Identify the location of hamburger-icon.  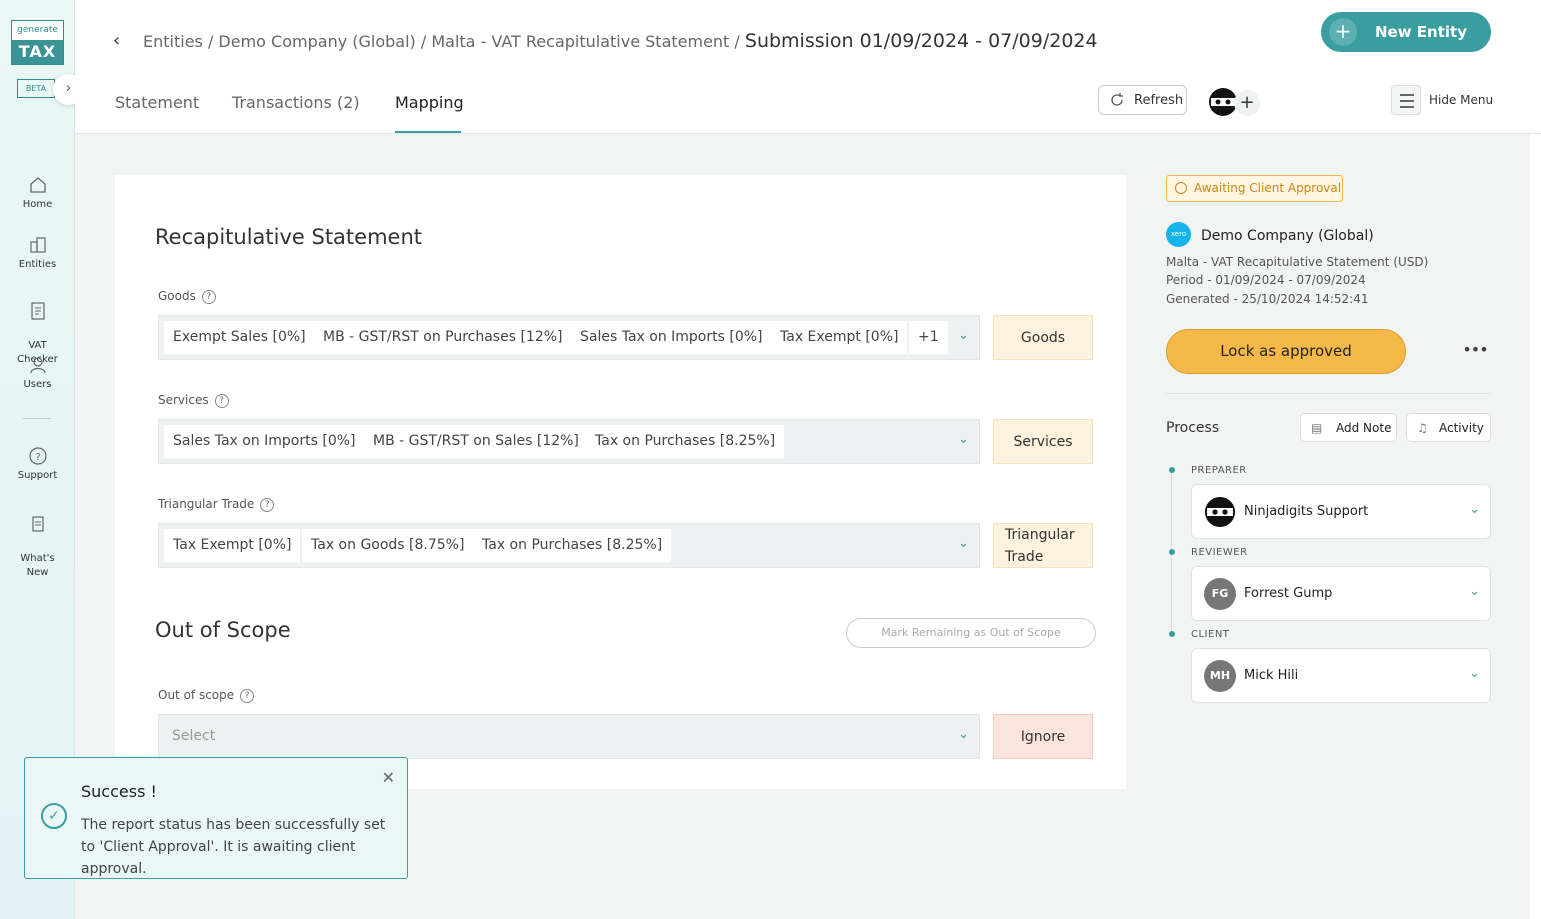
(1406, 100).